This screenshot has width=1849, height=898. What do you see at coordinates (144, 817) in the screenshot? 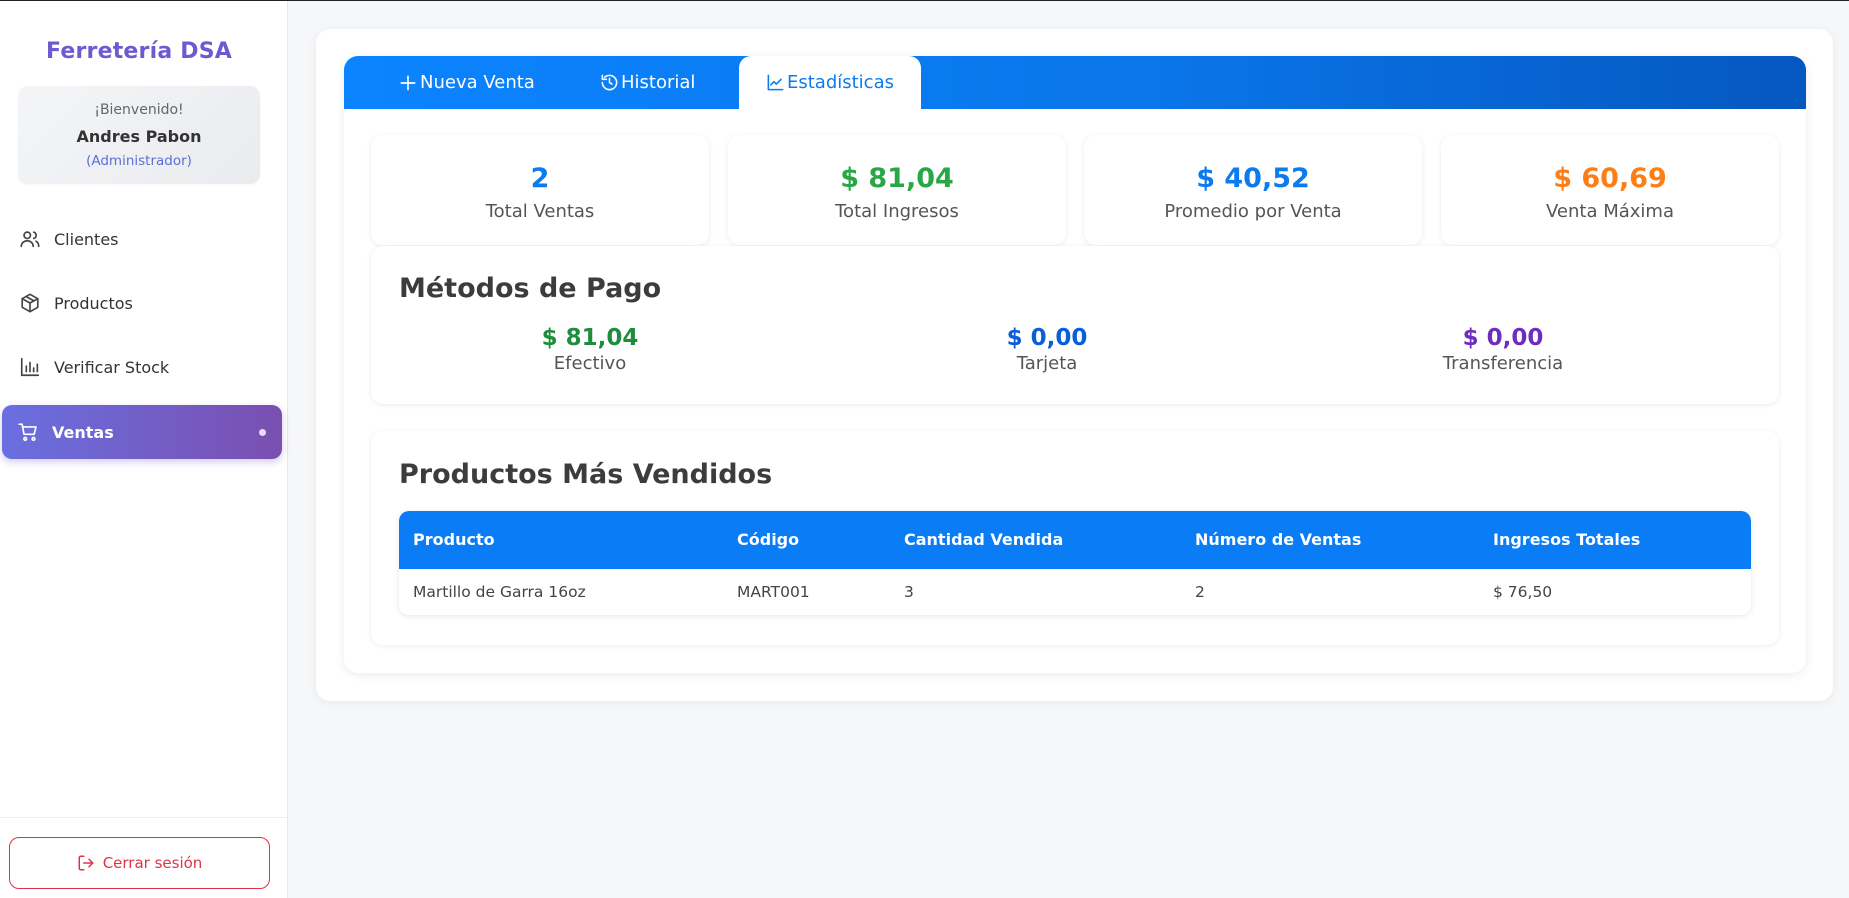
I see `divider` at bounding box center [144, 817].